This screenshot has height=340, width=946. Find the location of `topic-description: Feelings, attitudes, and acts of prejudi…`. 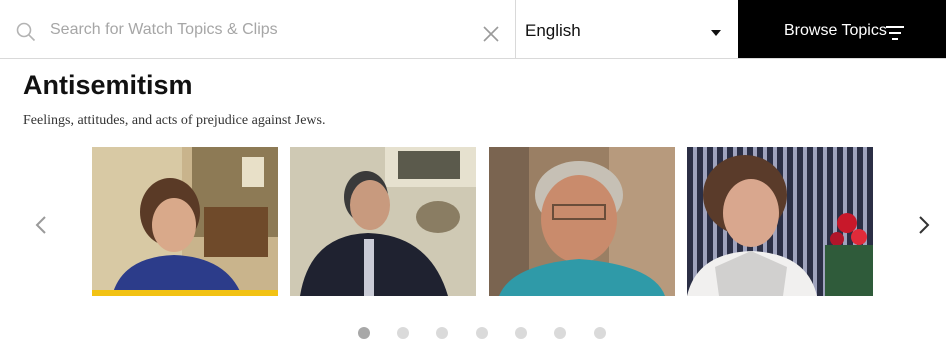

topic-description: Feelings, attitudes, and acts of prejudi… is located at coordinates (174, 120).